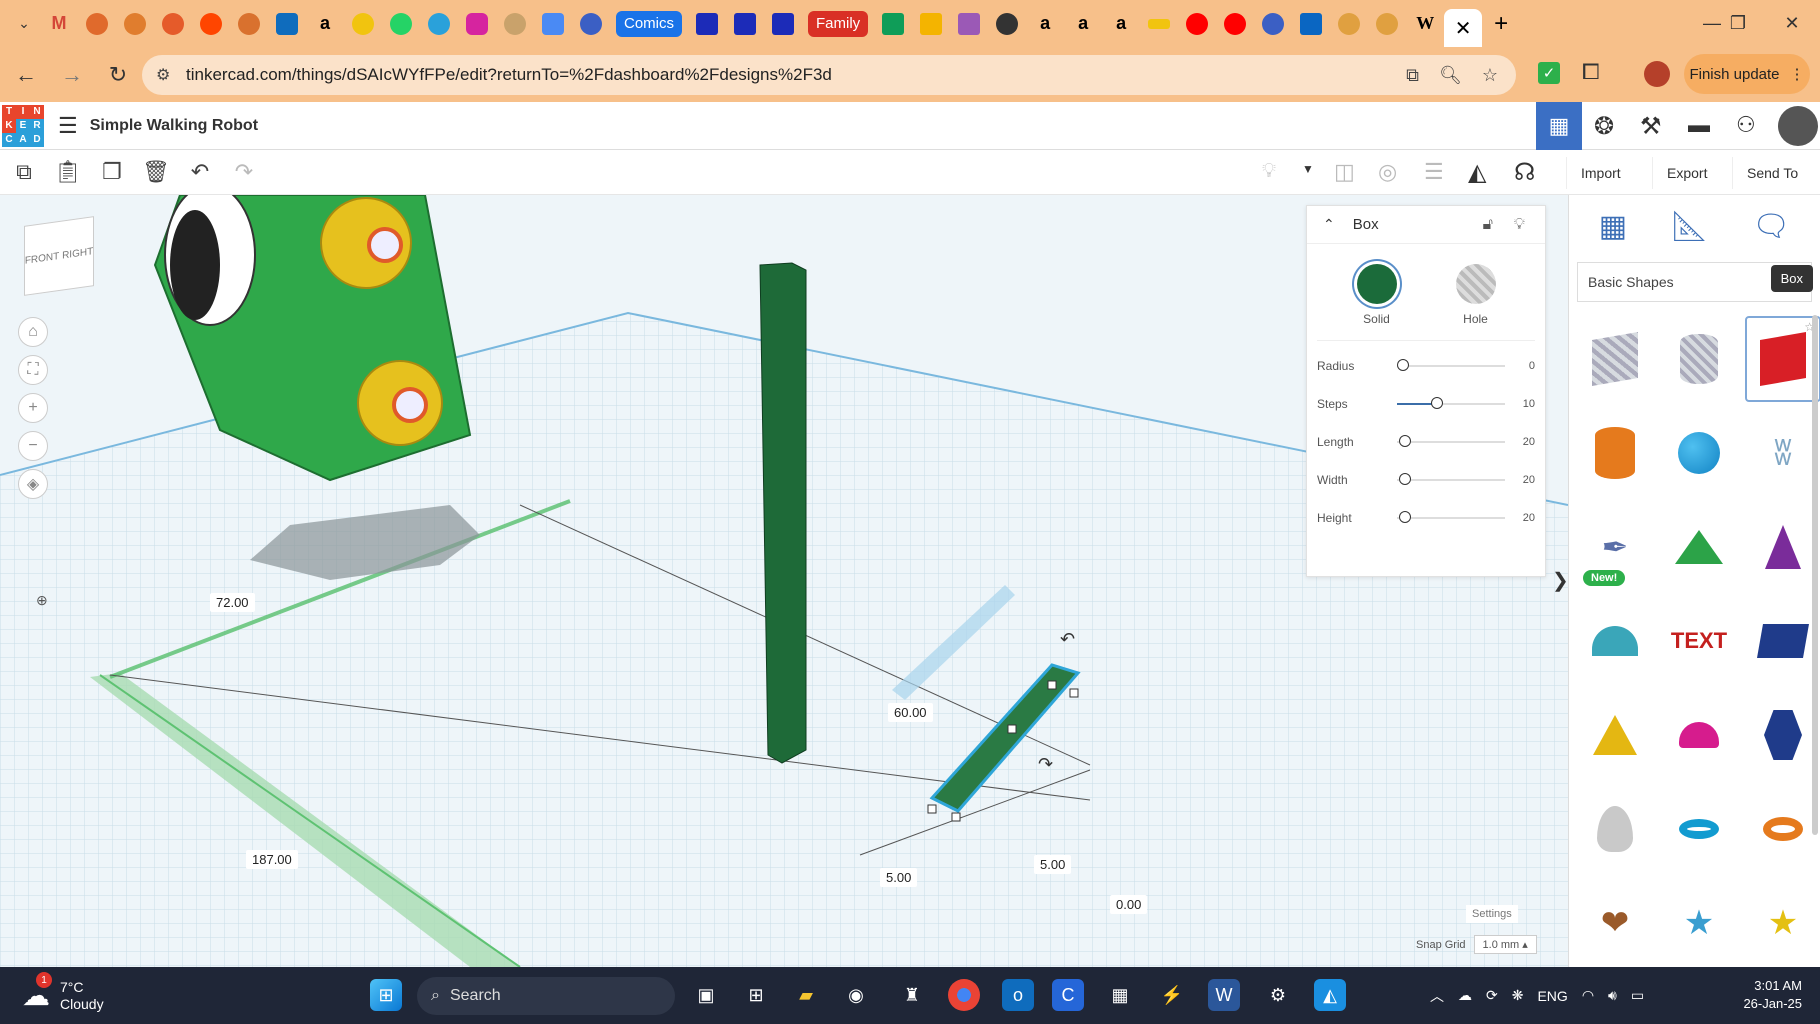 Image resolution: width=1820 pixels, height=1024 pixels. What do you see at coordinates (1560, 580) in the screenshot?
I see `collapse-panel-chevron-icon: ❯` at bounding box center [1560, 580].